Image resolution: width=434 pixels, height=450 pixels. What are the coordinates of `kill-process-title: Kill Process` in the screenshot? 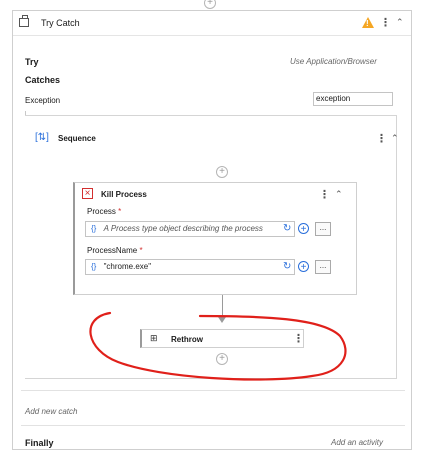 It's located at (124, 194).